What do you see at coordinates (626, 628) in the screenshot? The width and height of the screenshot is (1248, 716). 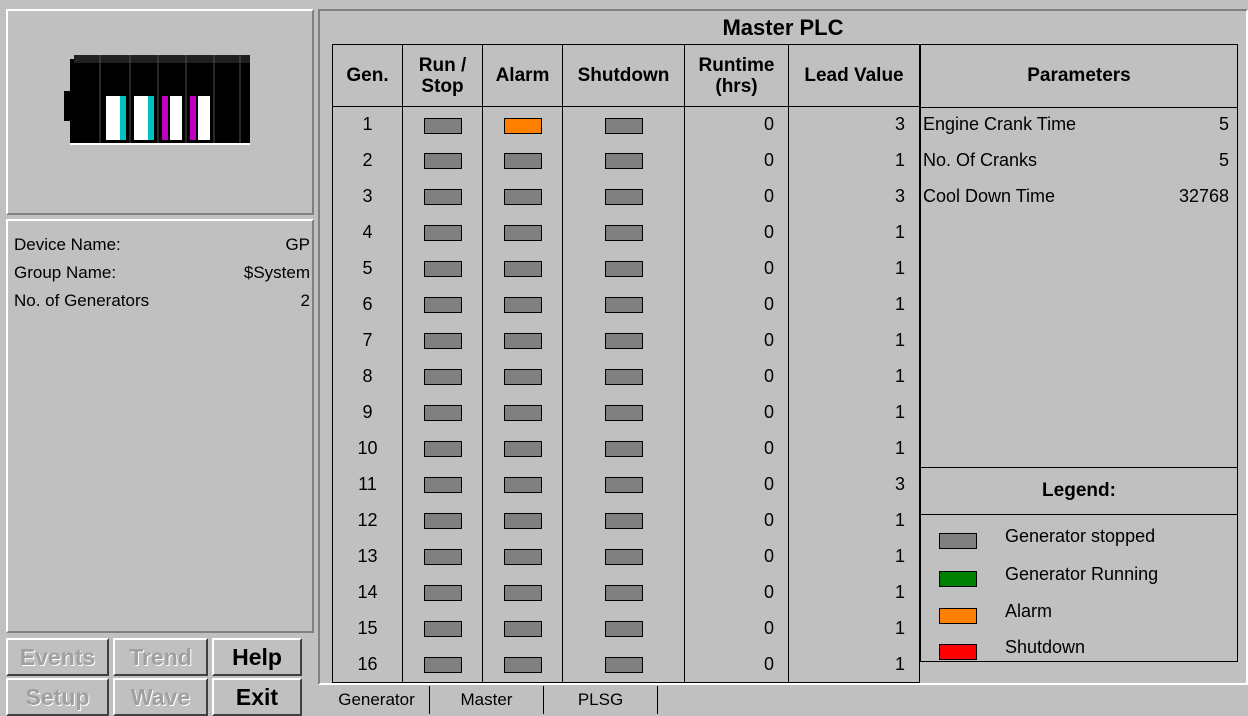 I see `table-row: 15 0 1` at bounding box center [626, 628].